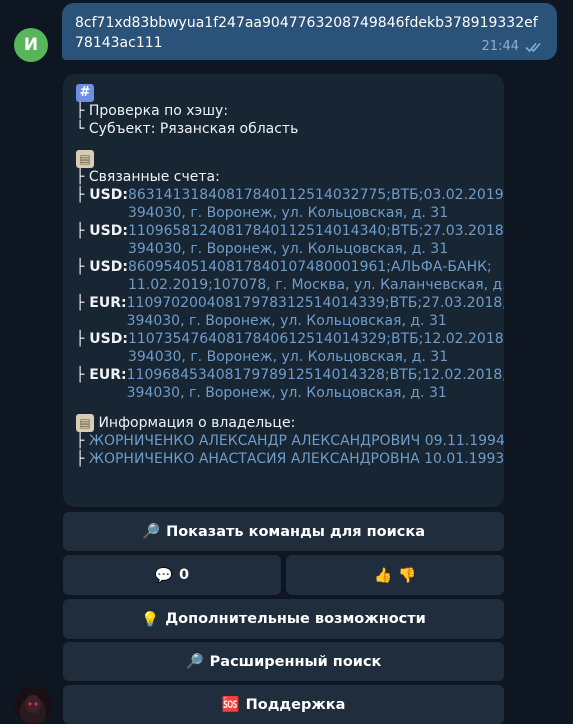 This screenshot has width=573, height=724. I want to click on extra-features-button: 💡 Дополнительные возможности, so click(283, 619).